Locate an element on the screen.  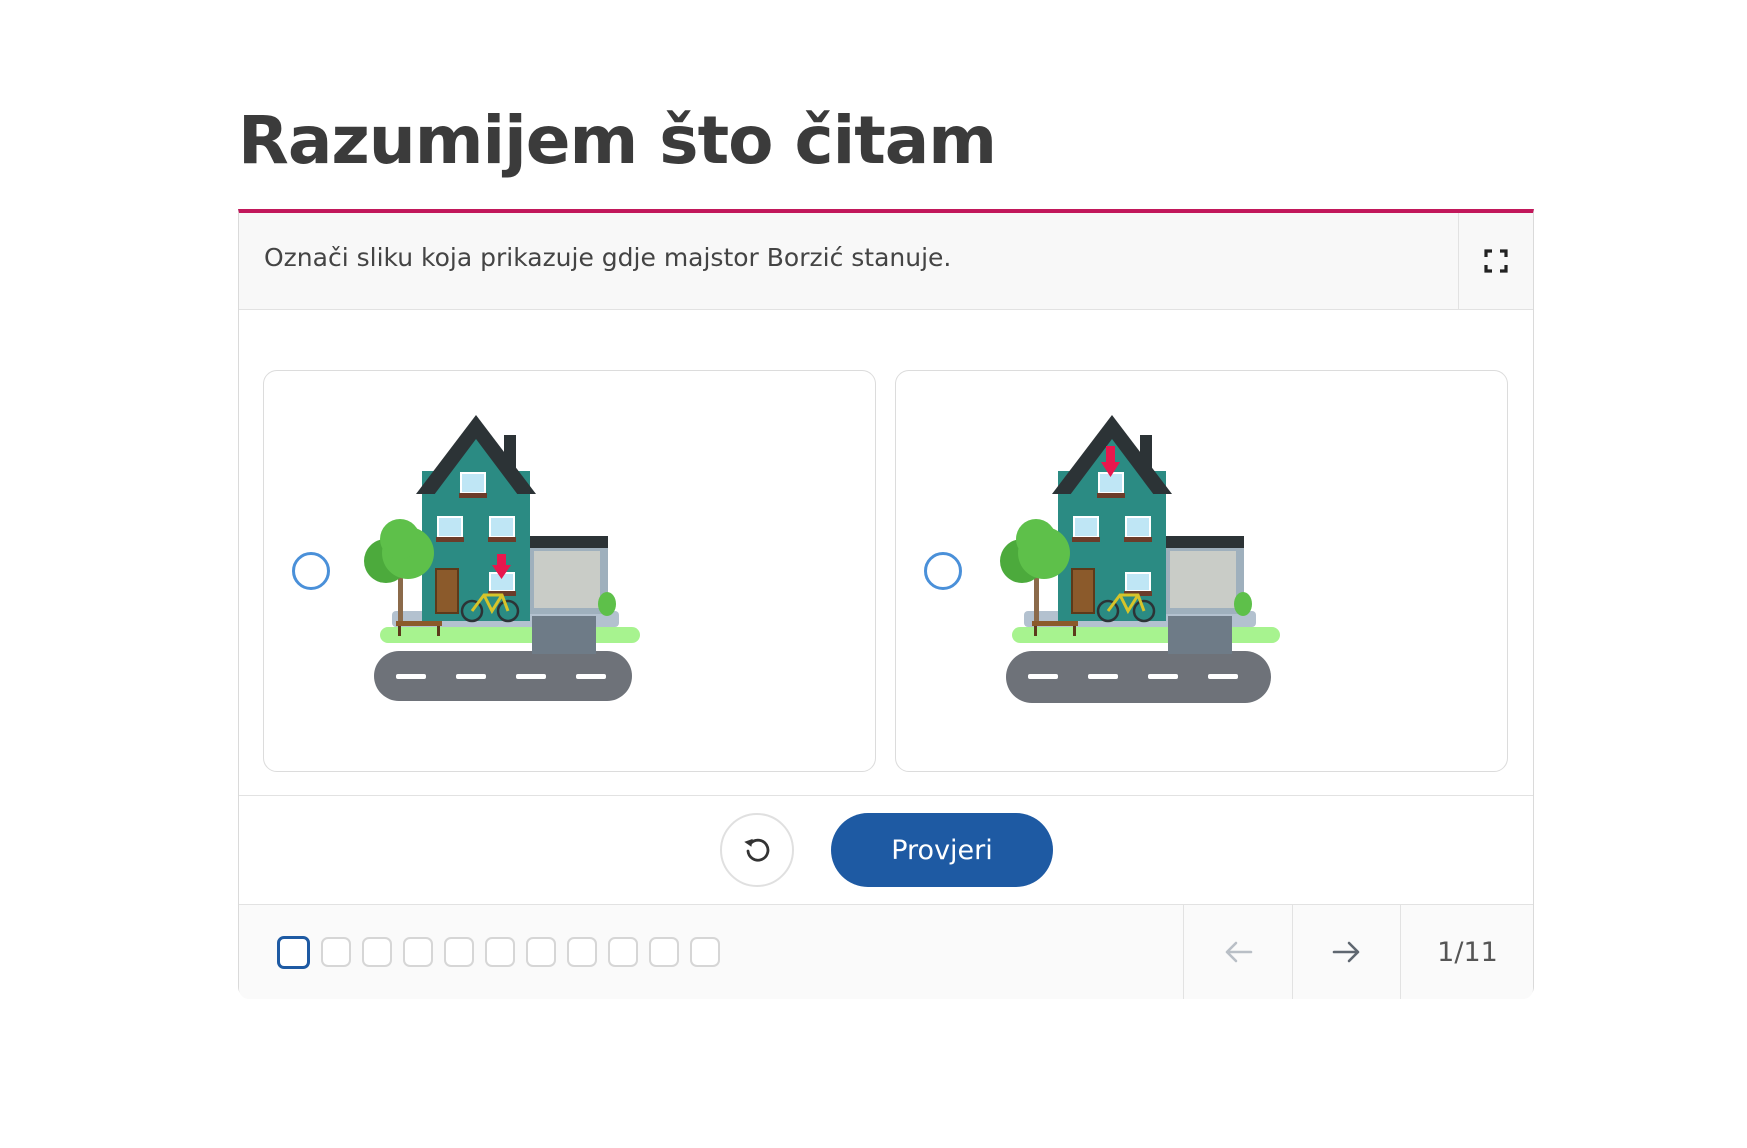
fullscreen-icon is located at coordinates (1496, 261).